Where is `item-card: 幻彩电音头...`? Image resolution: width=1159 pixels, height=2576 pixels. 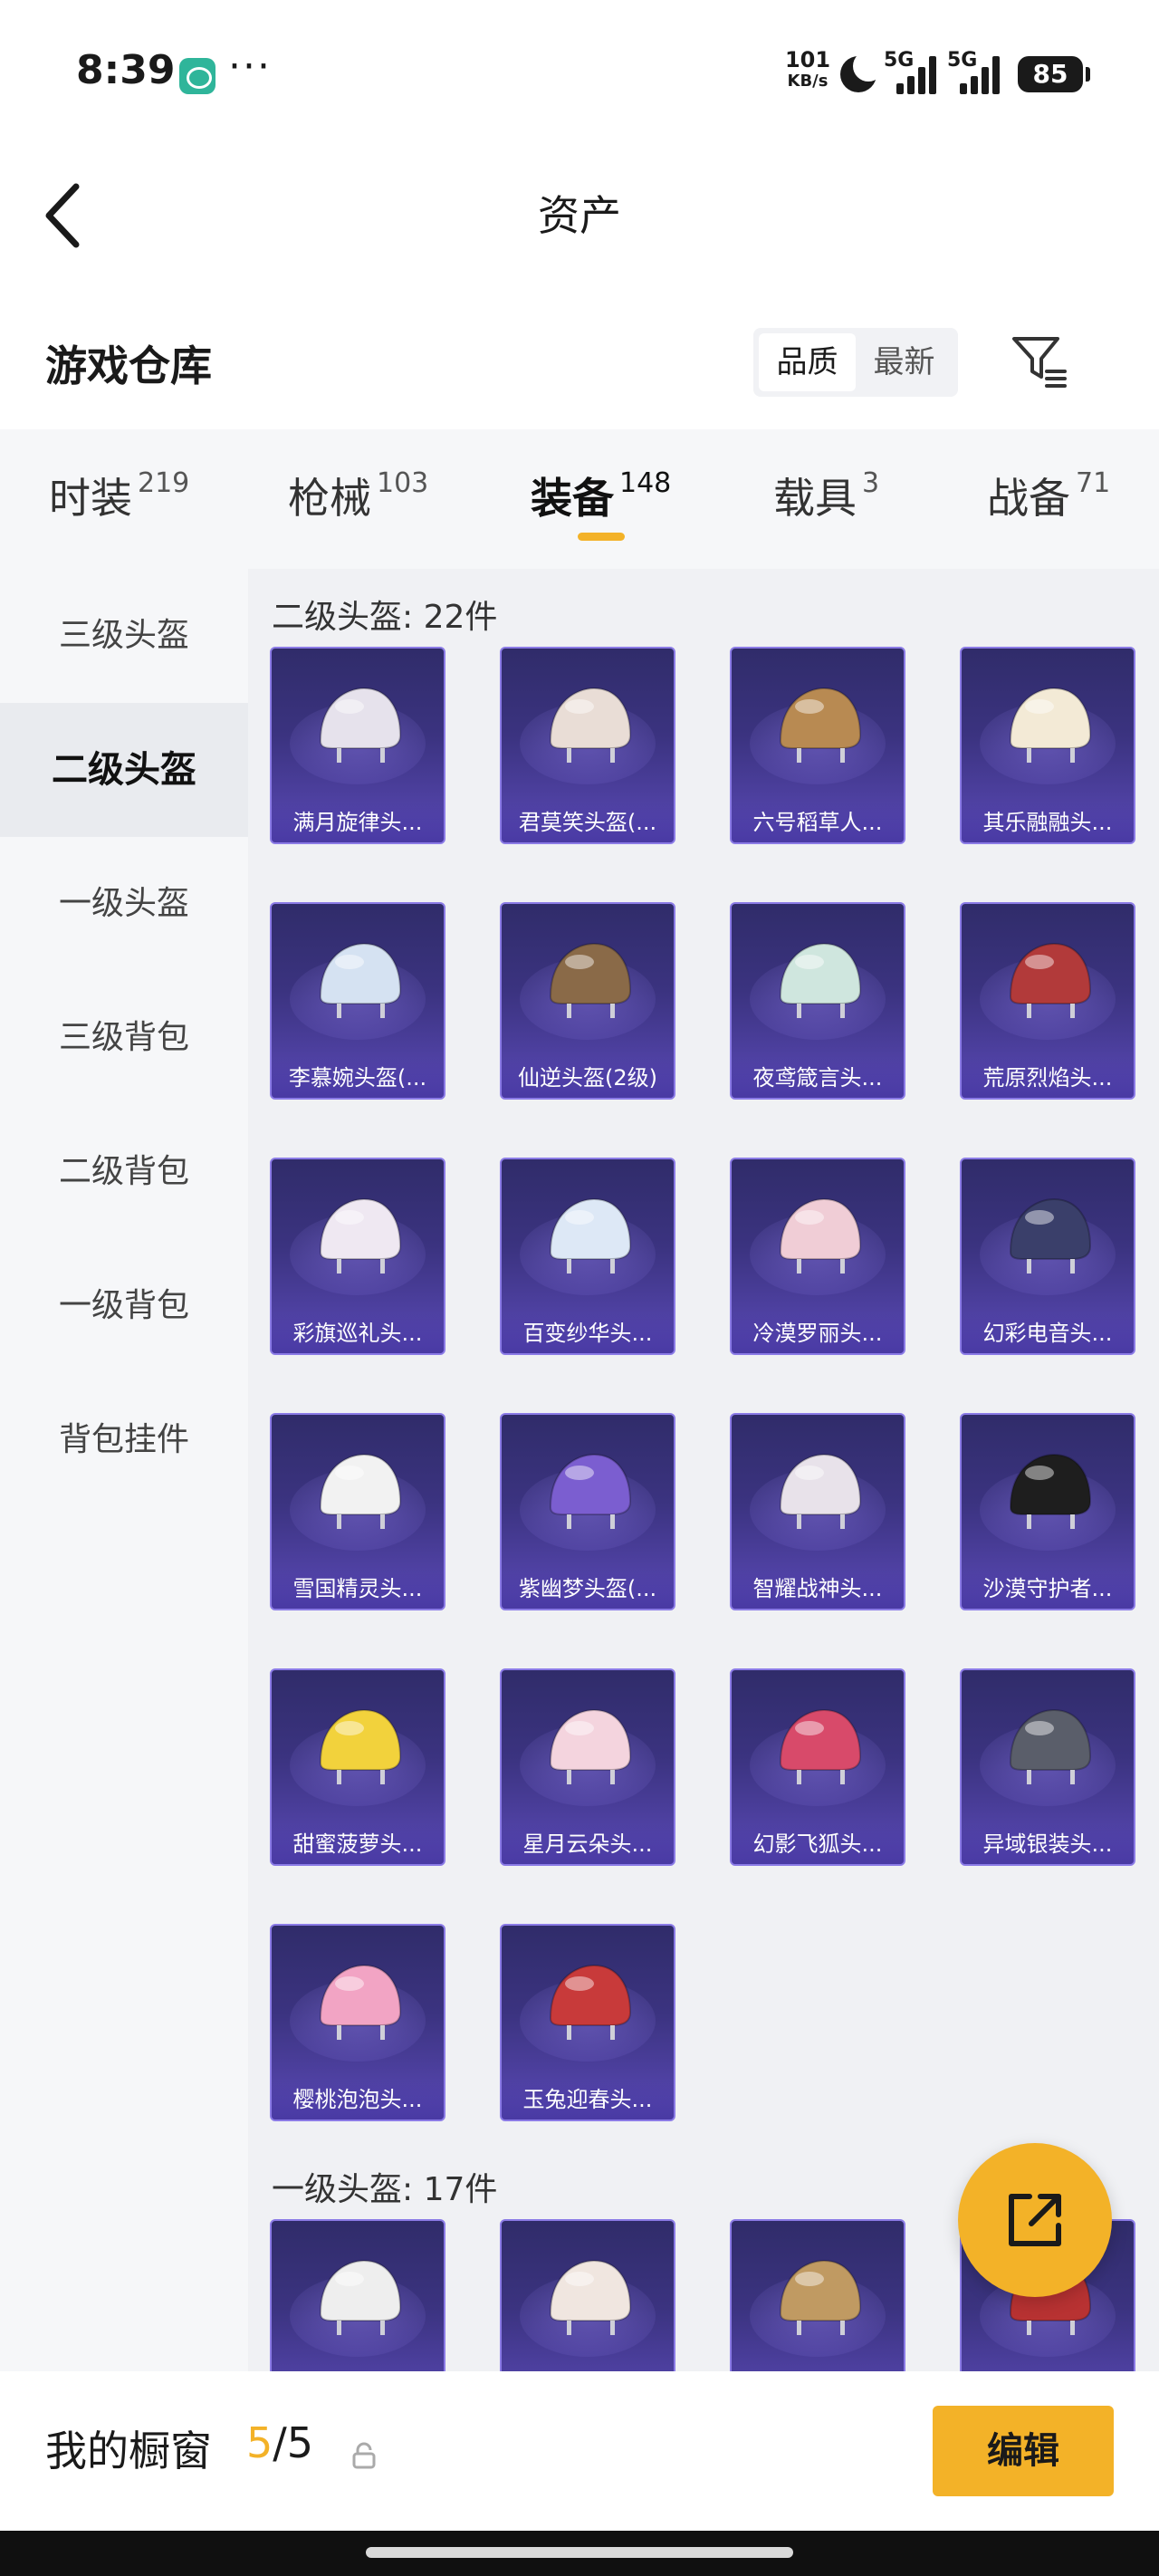
item-card: 幻彩电音头... is located at coordinates (1047, 1256).